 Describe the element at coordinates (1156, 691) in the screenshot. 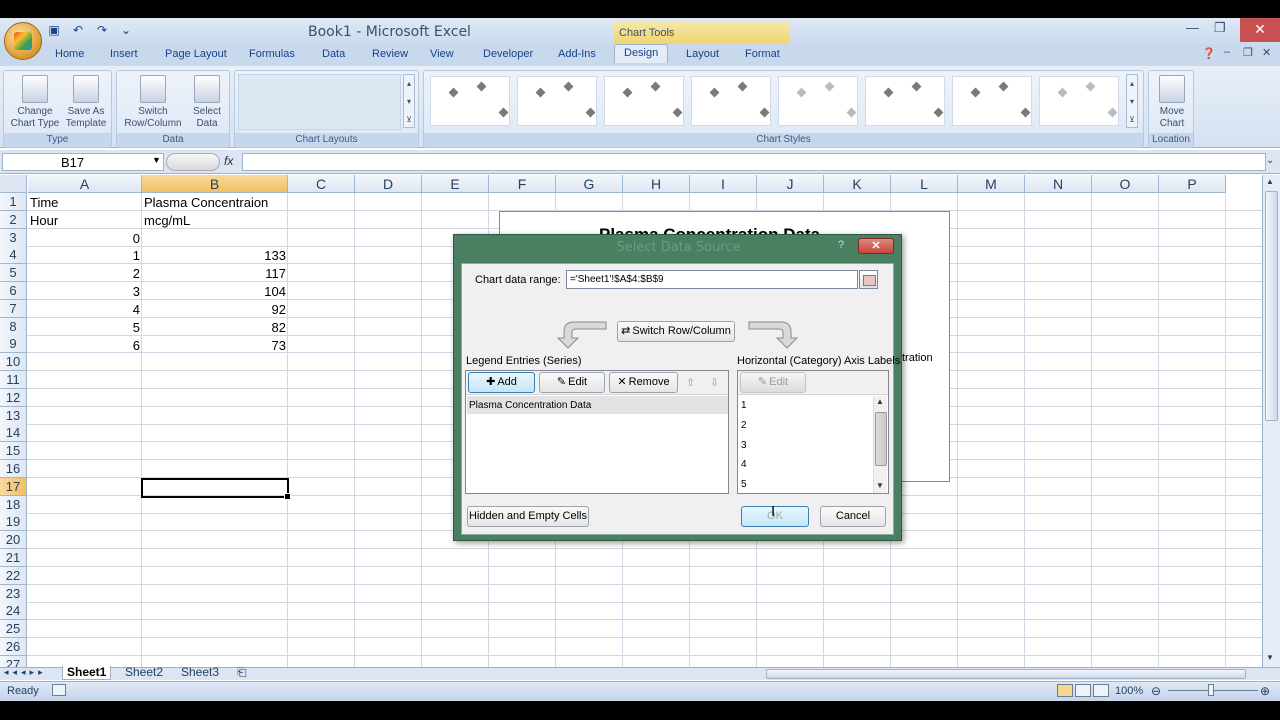

I see `zoom-out-icon: ⊖` at that location.